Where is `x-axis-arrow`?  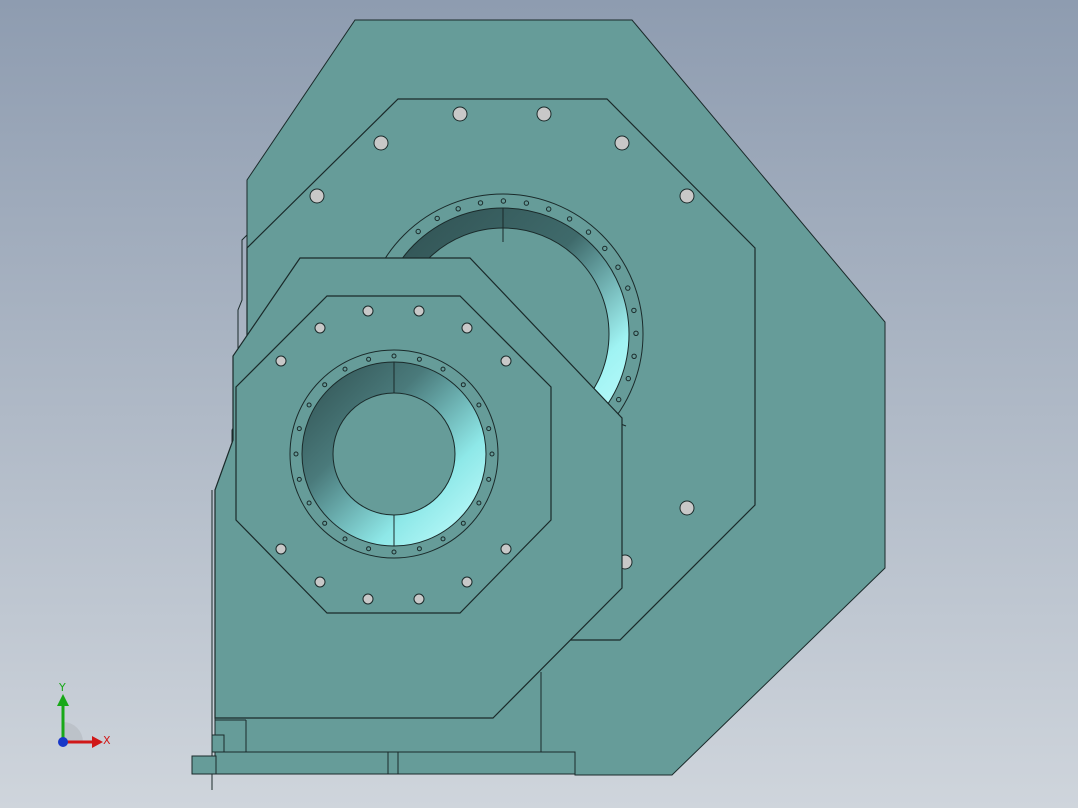
x-axis-arrow is located at coordinates (97, 742).